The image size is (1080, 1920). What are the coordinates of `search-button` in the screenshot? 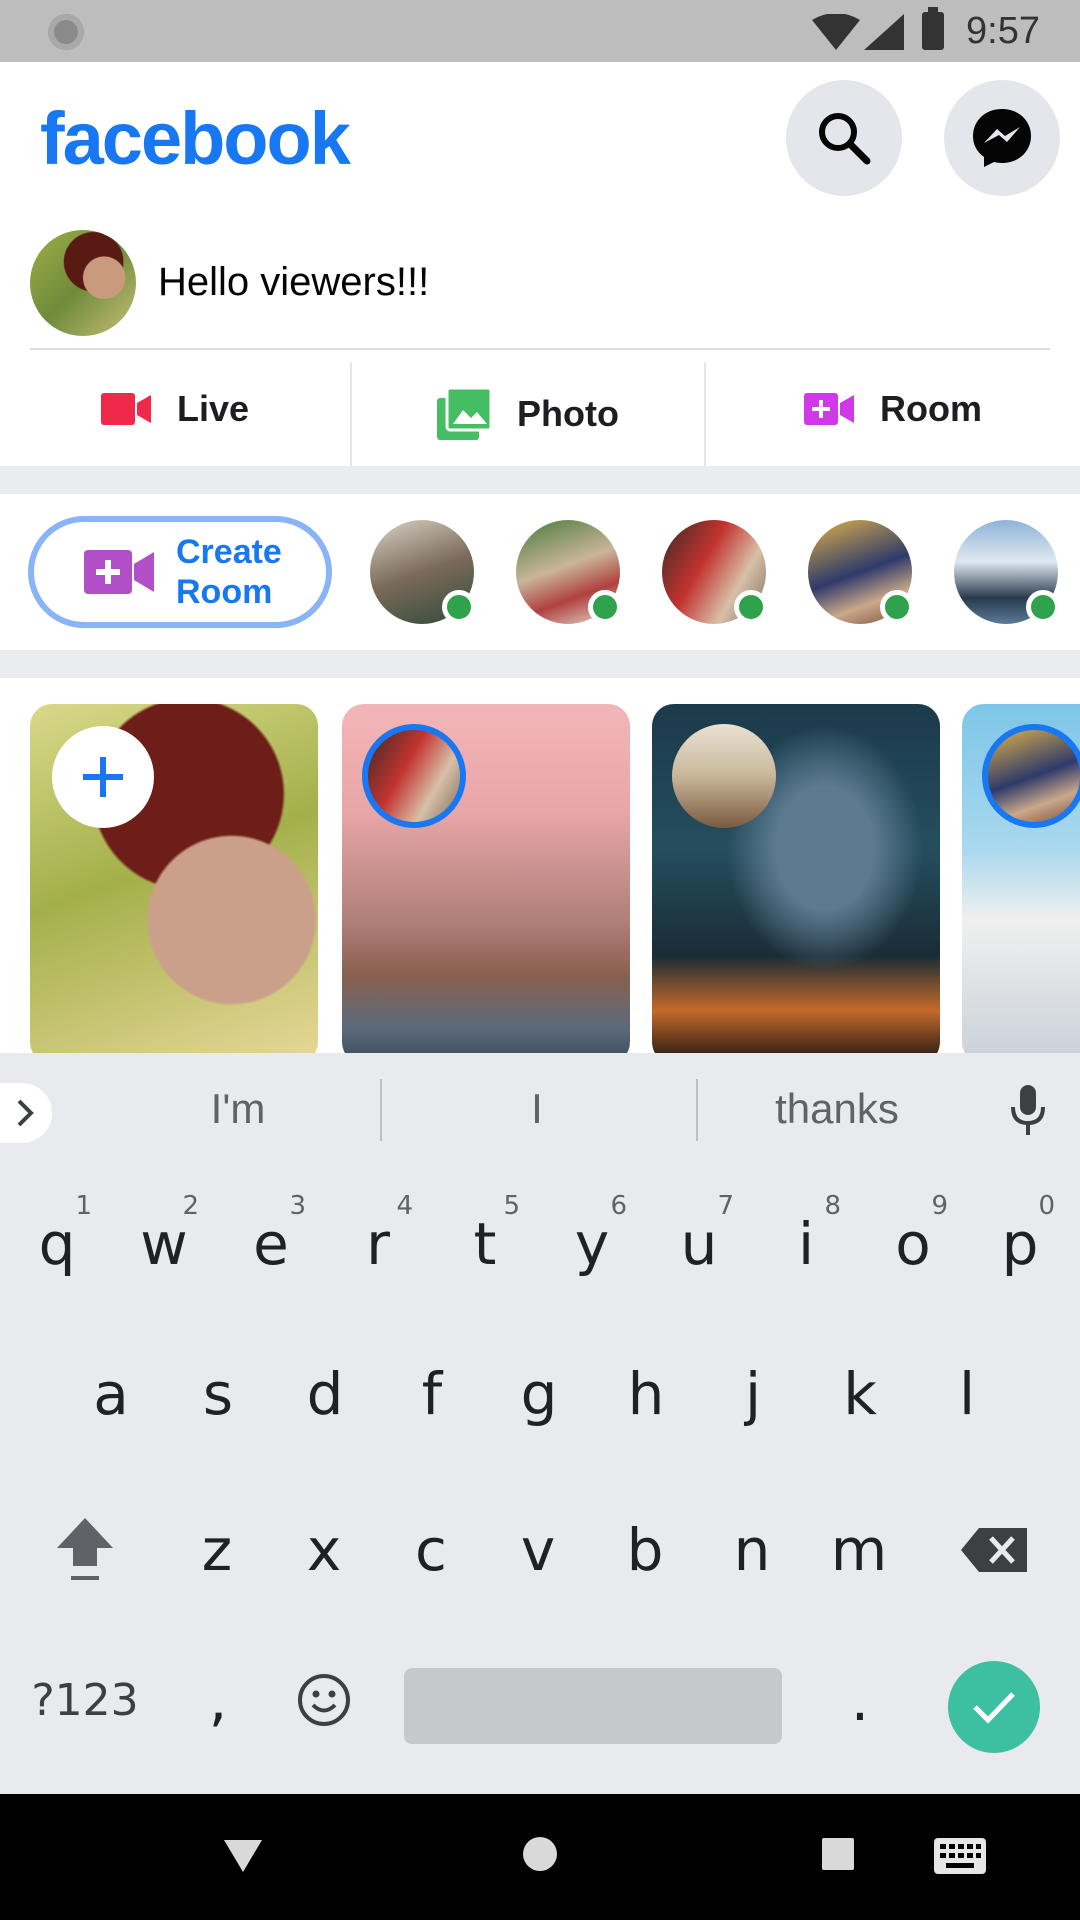 It's located at (844, 138).